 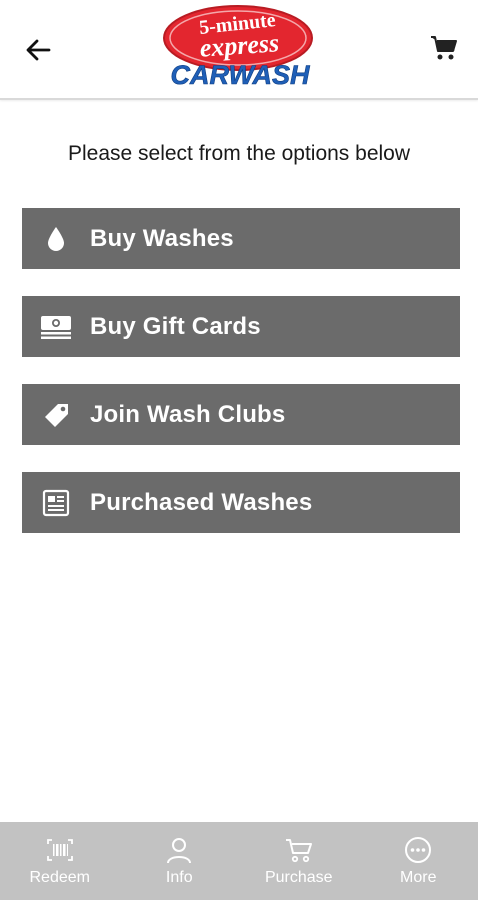 What do you see at coordinates (56, 502) in the screenshot?
I see `receipt-icon` at bounding box center [56, 502].